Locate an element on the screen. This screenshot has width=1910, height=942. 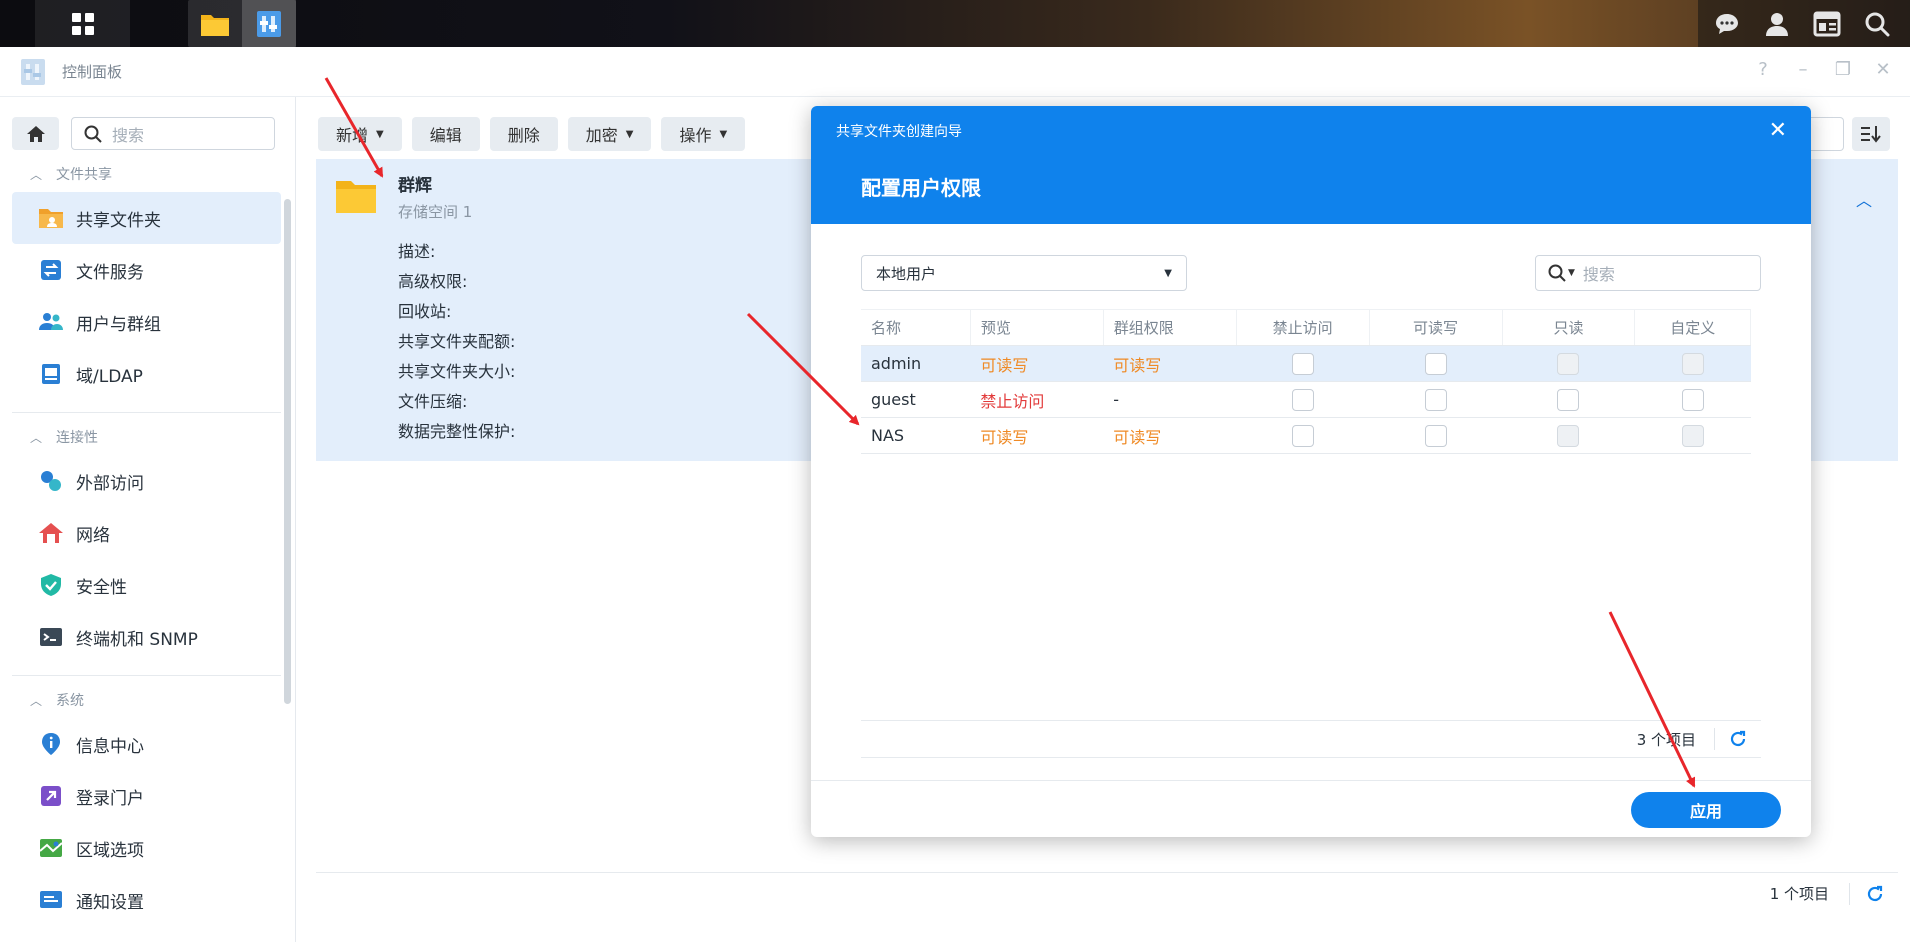
sort-button is located at coordinates (1871, 134).